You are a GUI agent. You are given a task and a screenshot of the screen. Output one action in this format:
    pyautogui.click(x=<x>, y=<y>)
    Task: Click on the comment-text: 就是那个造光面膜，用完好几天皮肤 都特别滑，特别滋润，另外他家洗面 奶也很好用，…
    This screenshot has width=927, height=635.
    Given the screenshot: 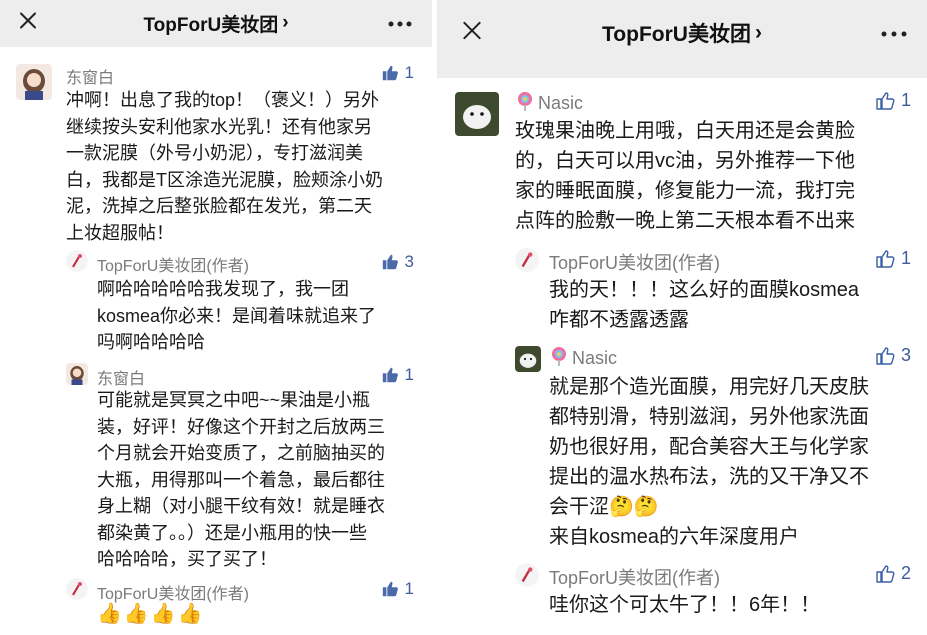 What is the action you would take?
    pyautogui.click(x=731, y=462)
    